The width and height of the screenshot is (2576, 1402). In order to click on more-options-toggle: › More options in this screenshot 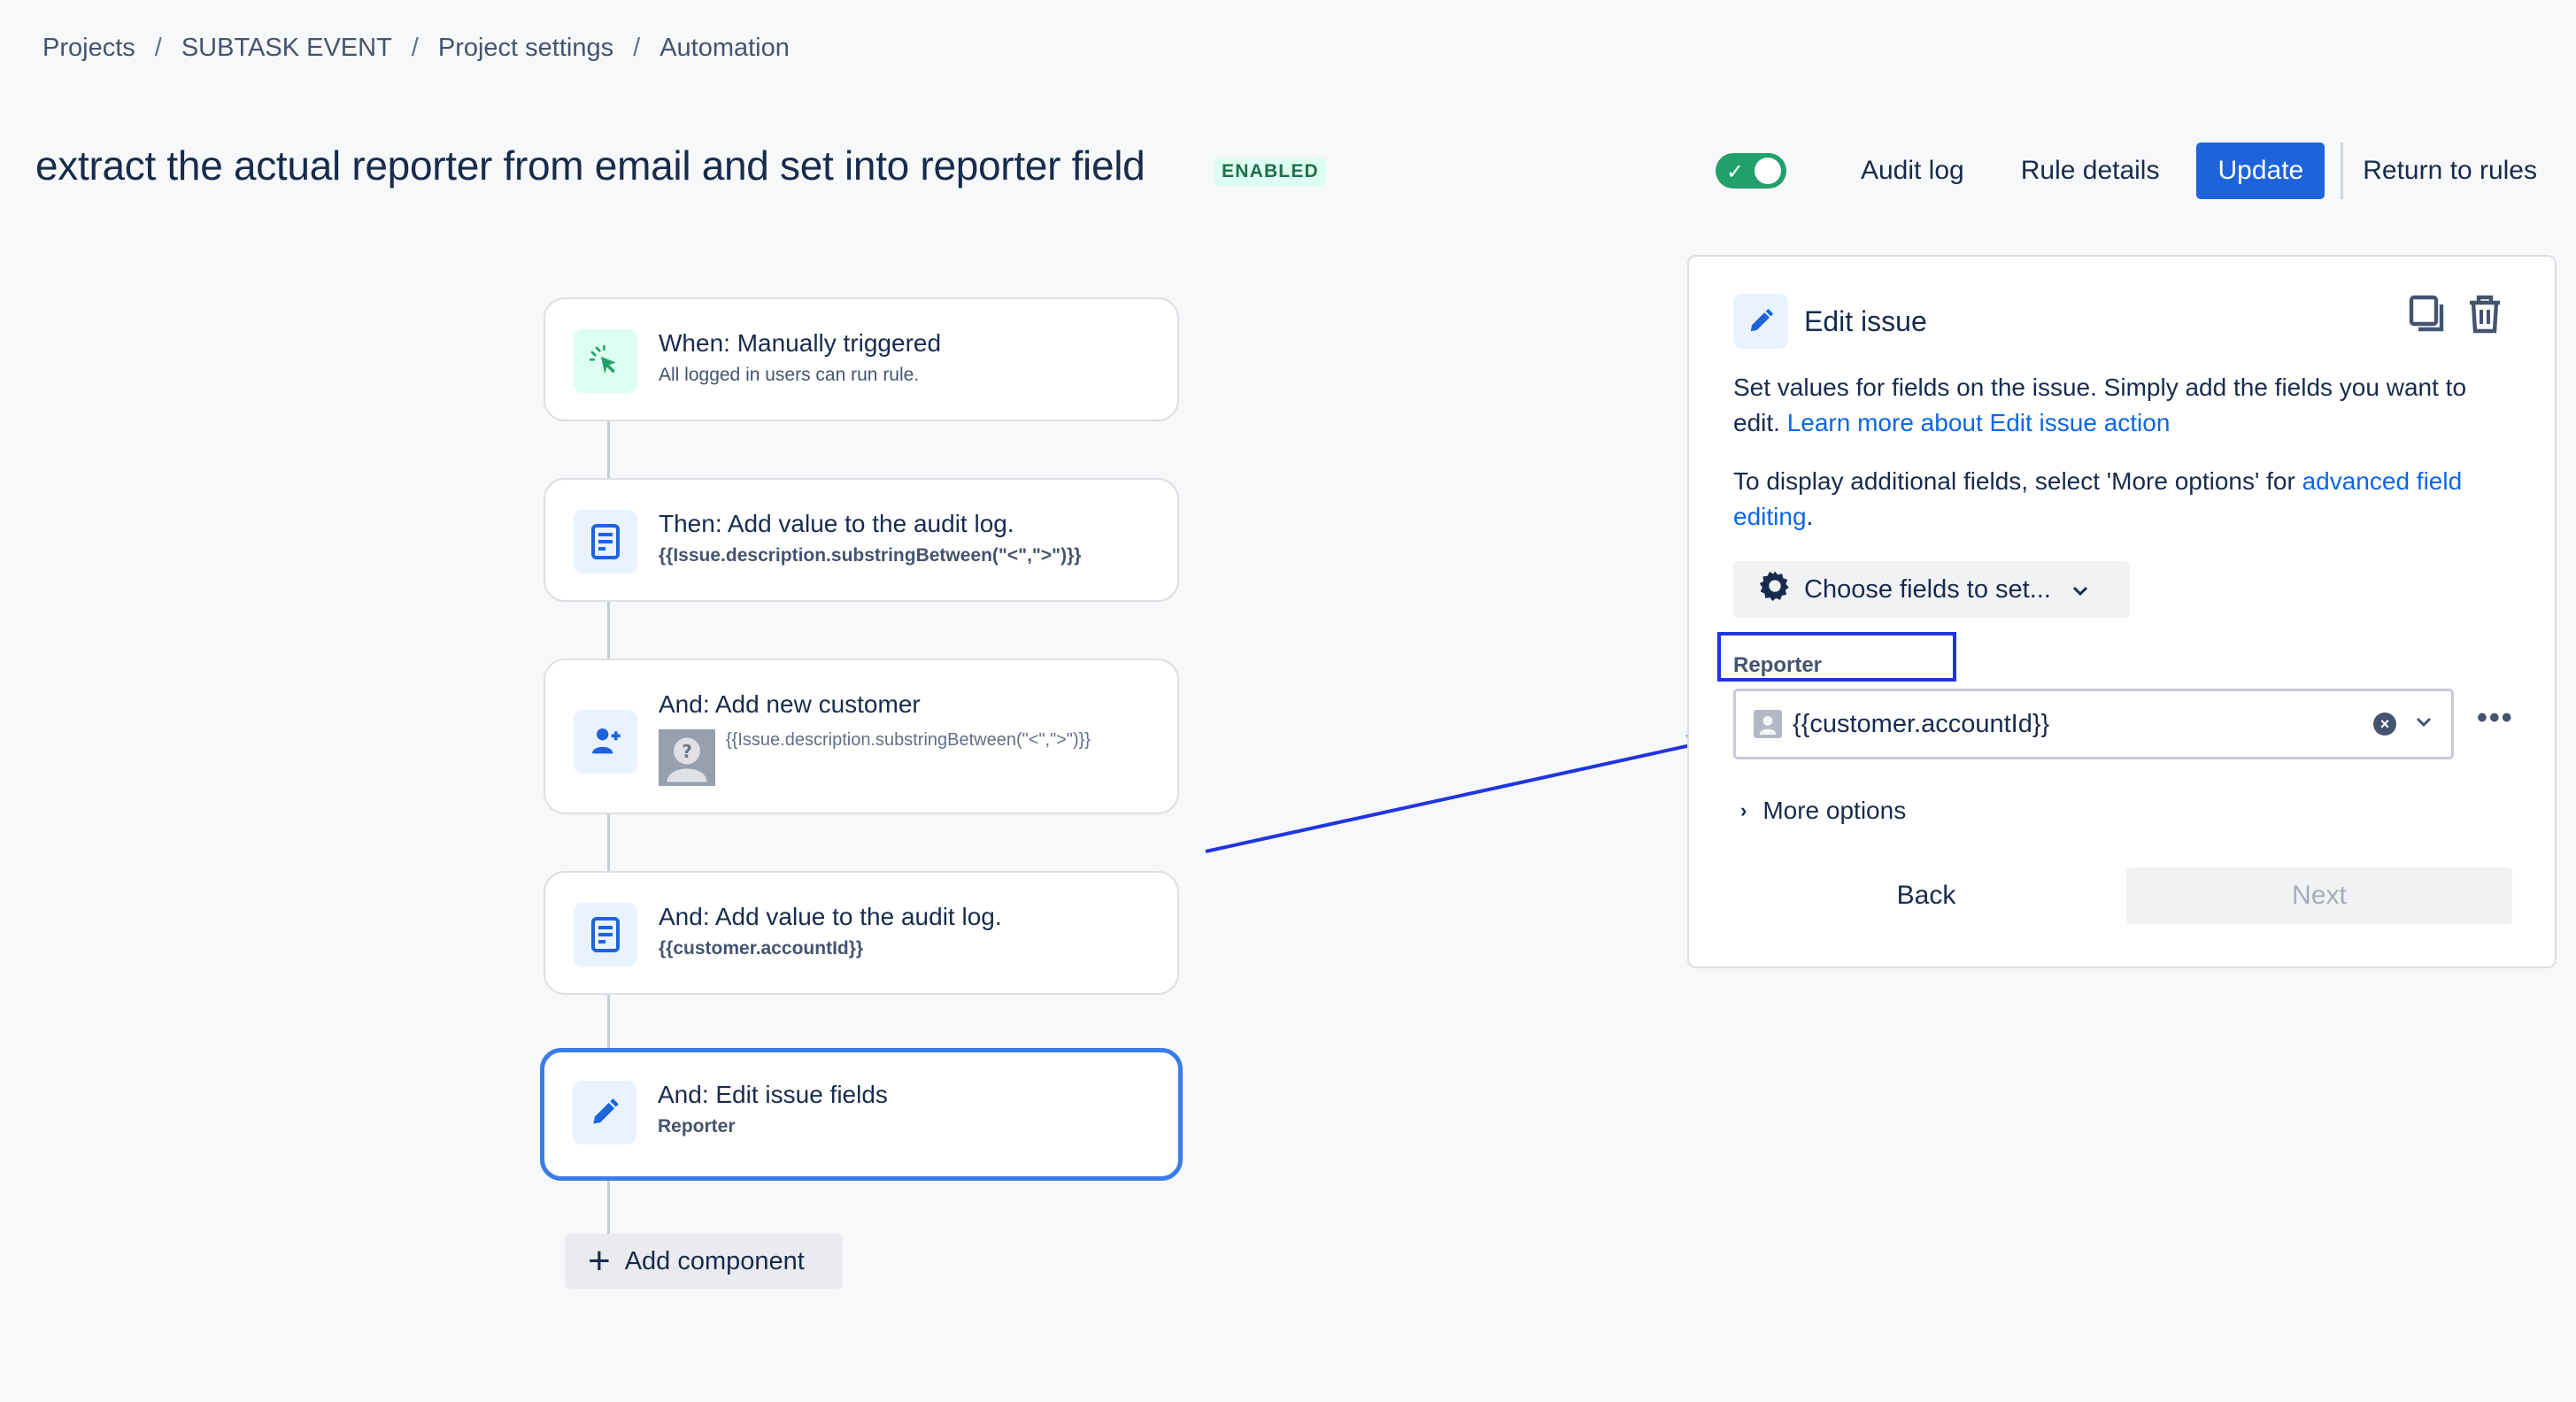, I will do `click(1823, 811)`.